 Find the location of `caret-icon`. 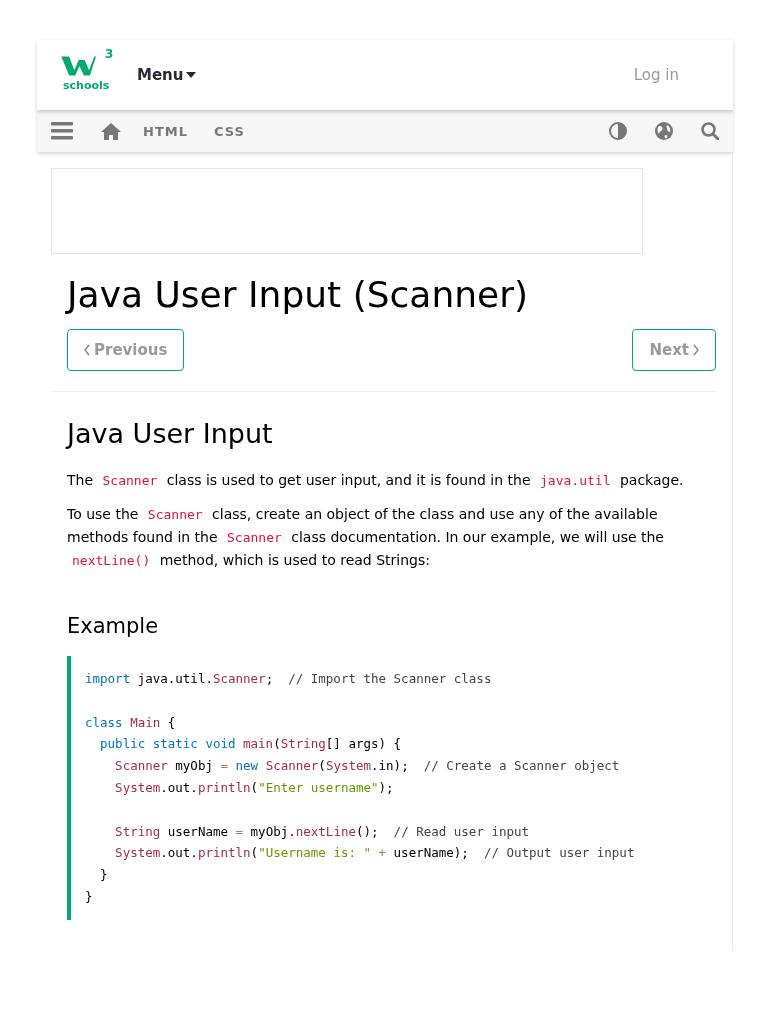

caret-icon is located at coordinates (191, 75).